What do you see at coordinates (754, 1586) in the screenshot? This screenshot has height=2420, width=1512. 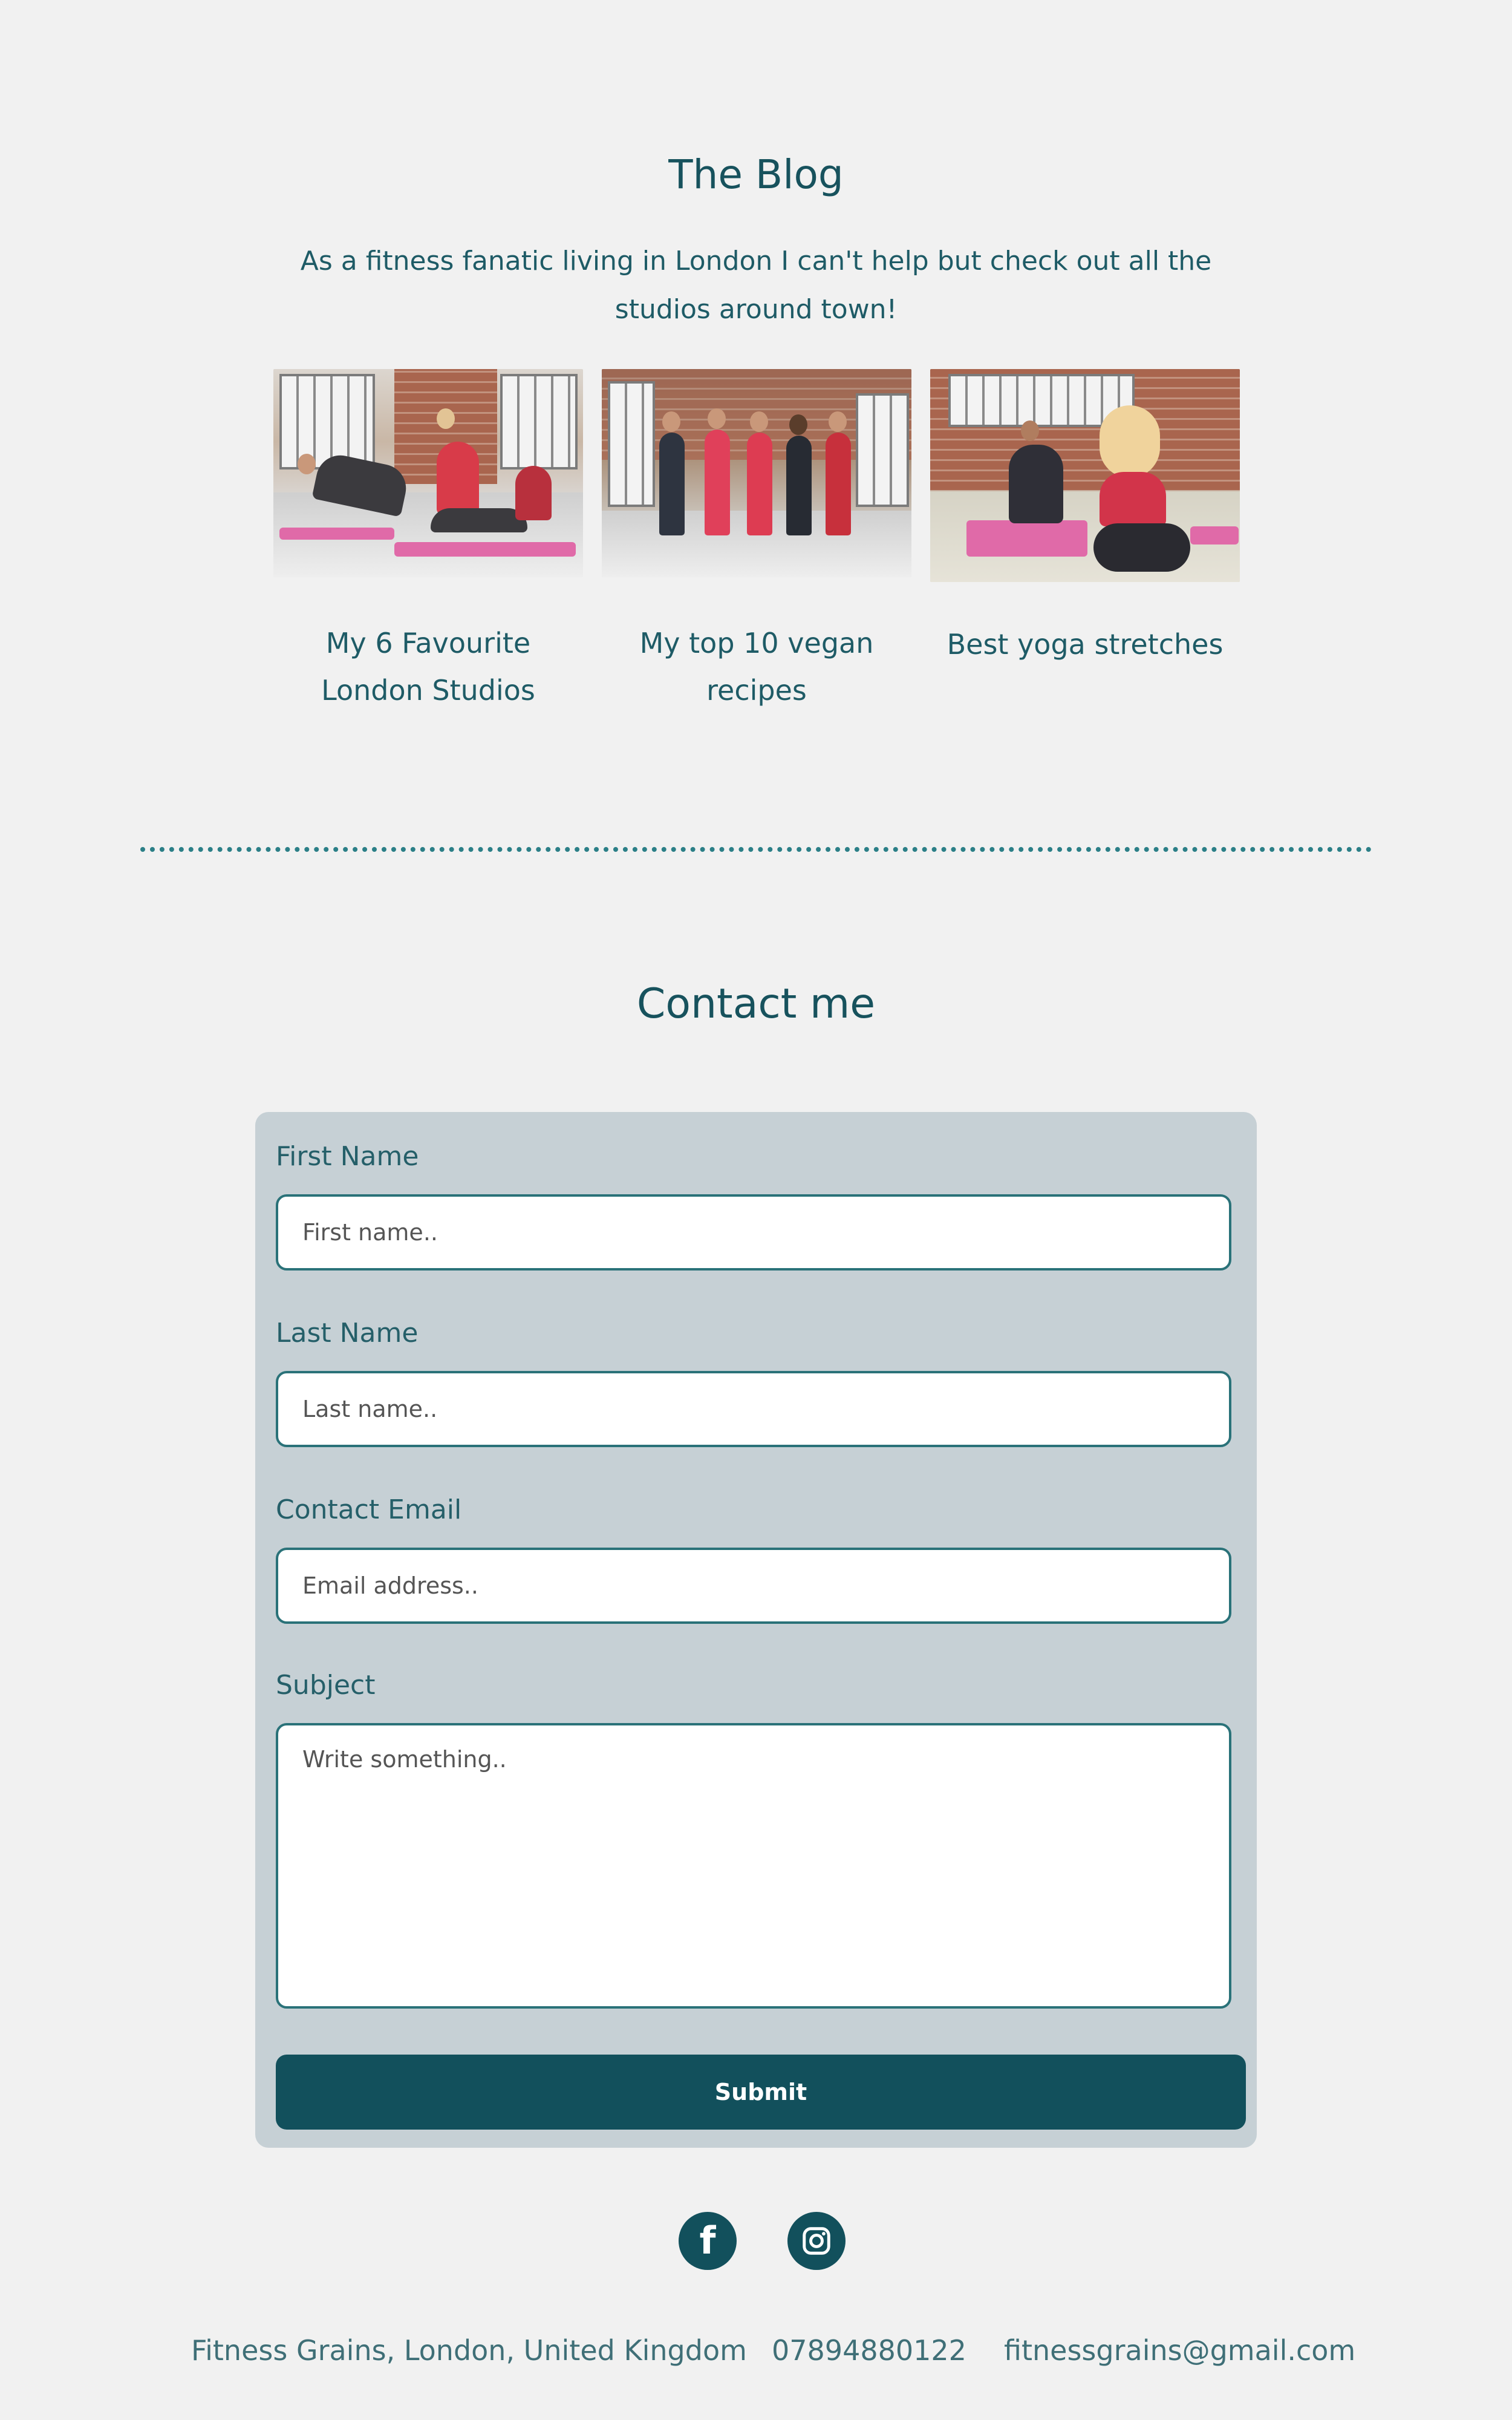 I see `contact-email-input` at bounding box center [754, 1586].